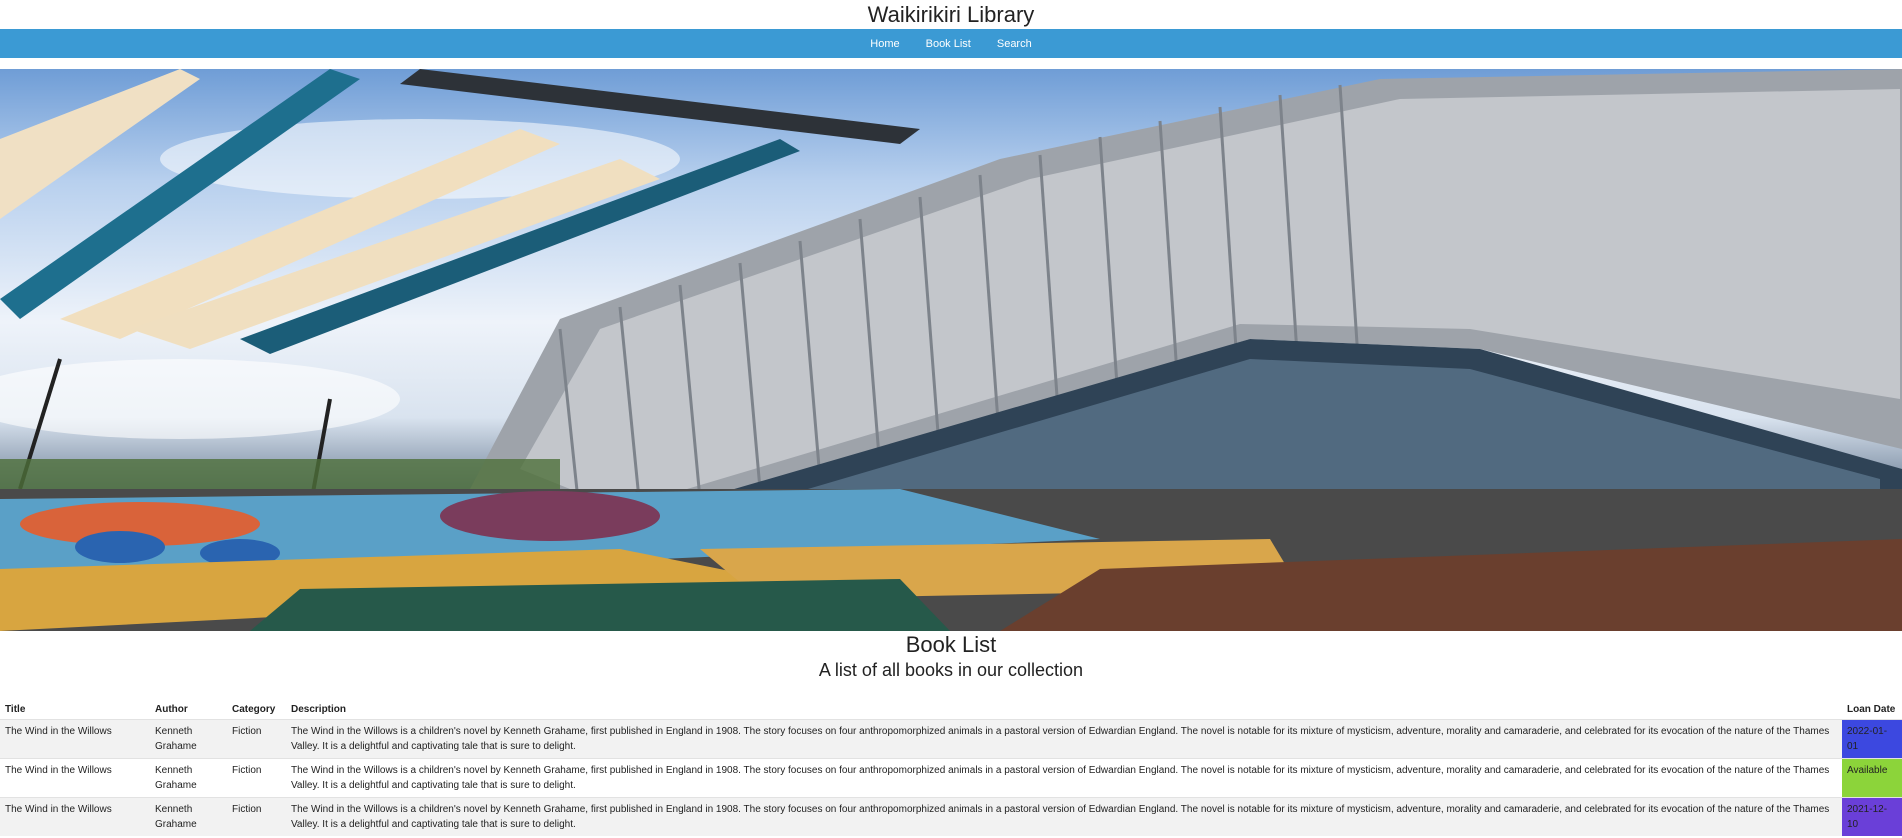  I want to click on loan-date-cell: 2022-01-01, so click(1872, 739).